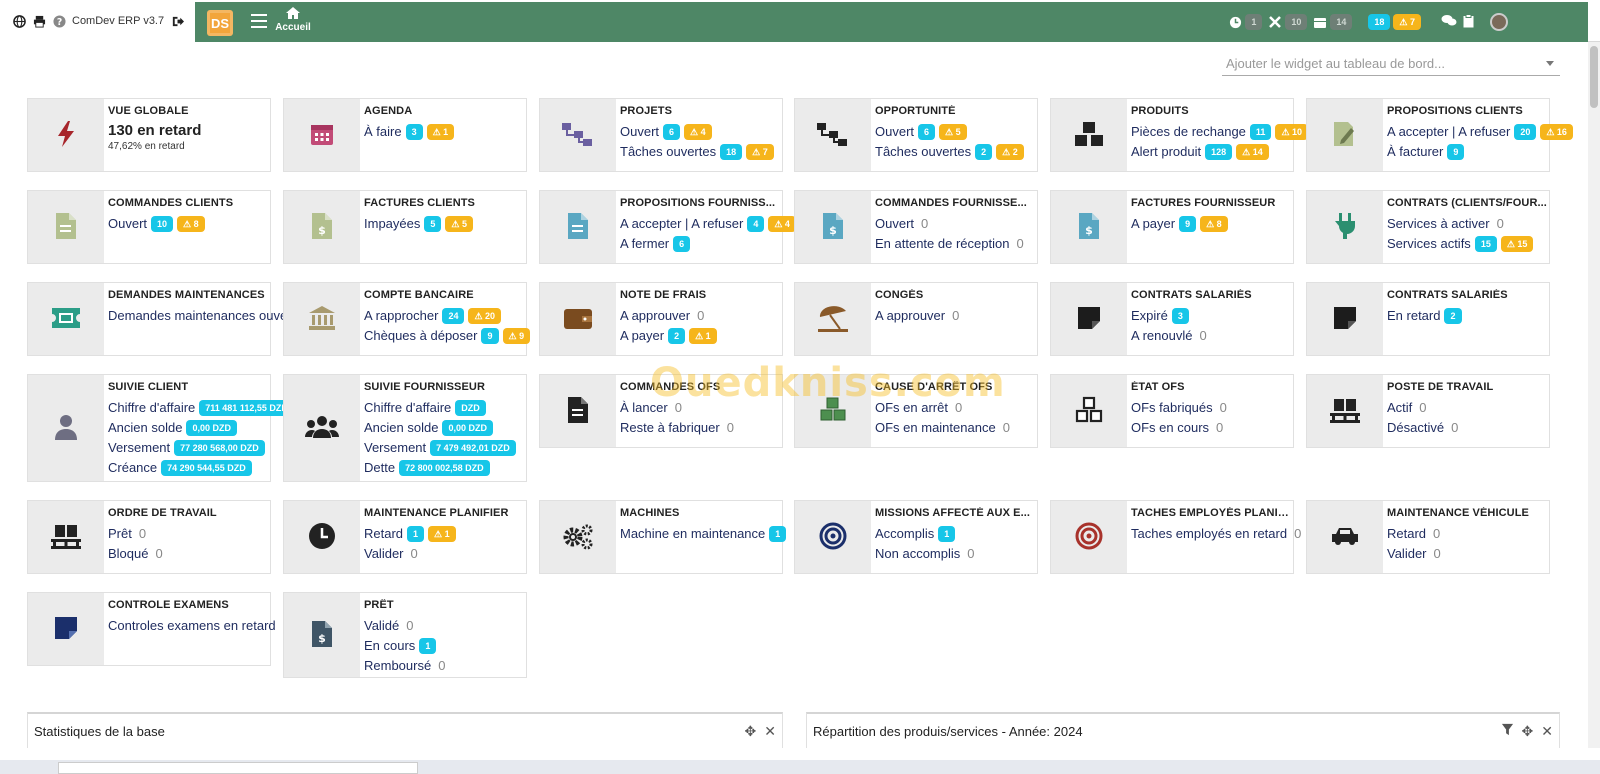 The width and height of the screenshot is (1600, 774). I want to click on warning-badge: ⚠ 7, so click(760, 152).